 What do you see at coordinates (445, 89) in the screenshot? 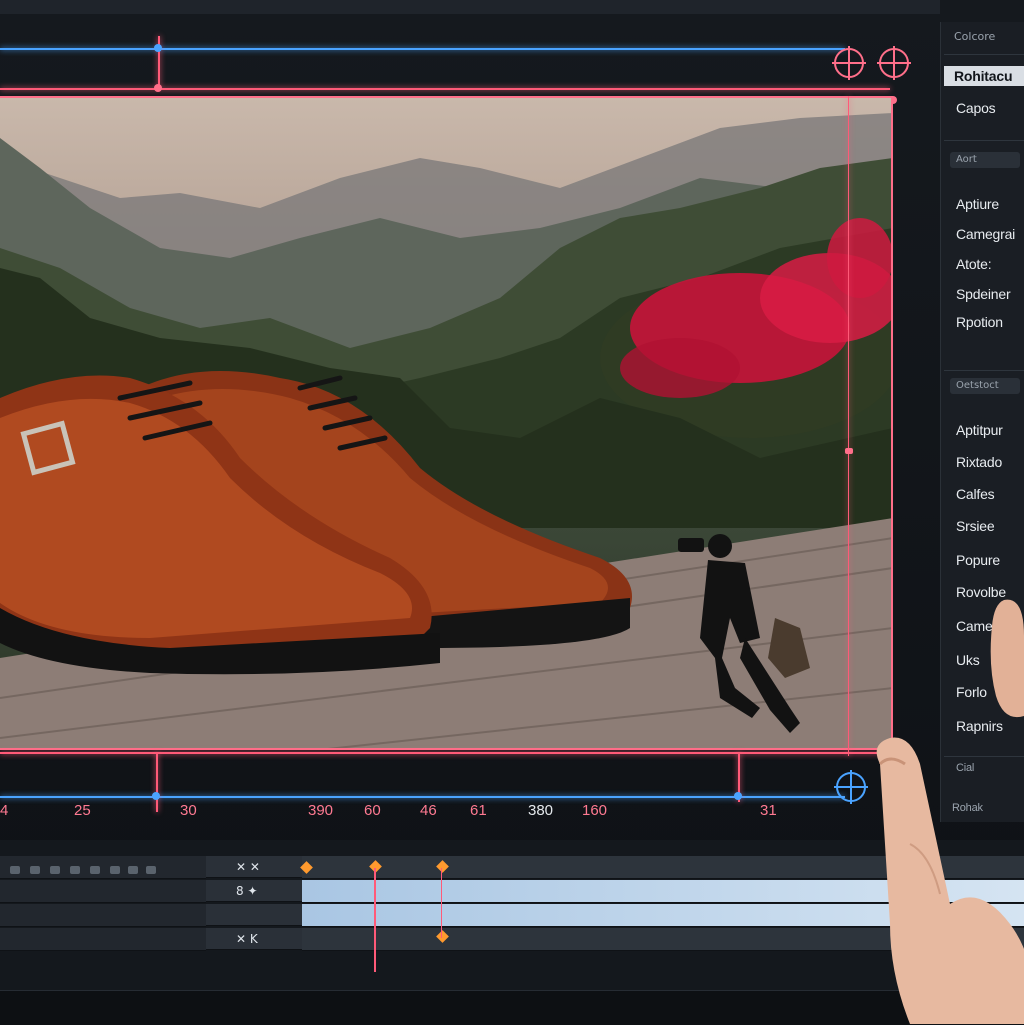
I see `top-pink-guide` at bounding box center [445, 89].